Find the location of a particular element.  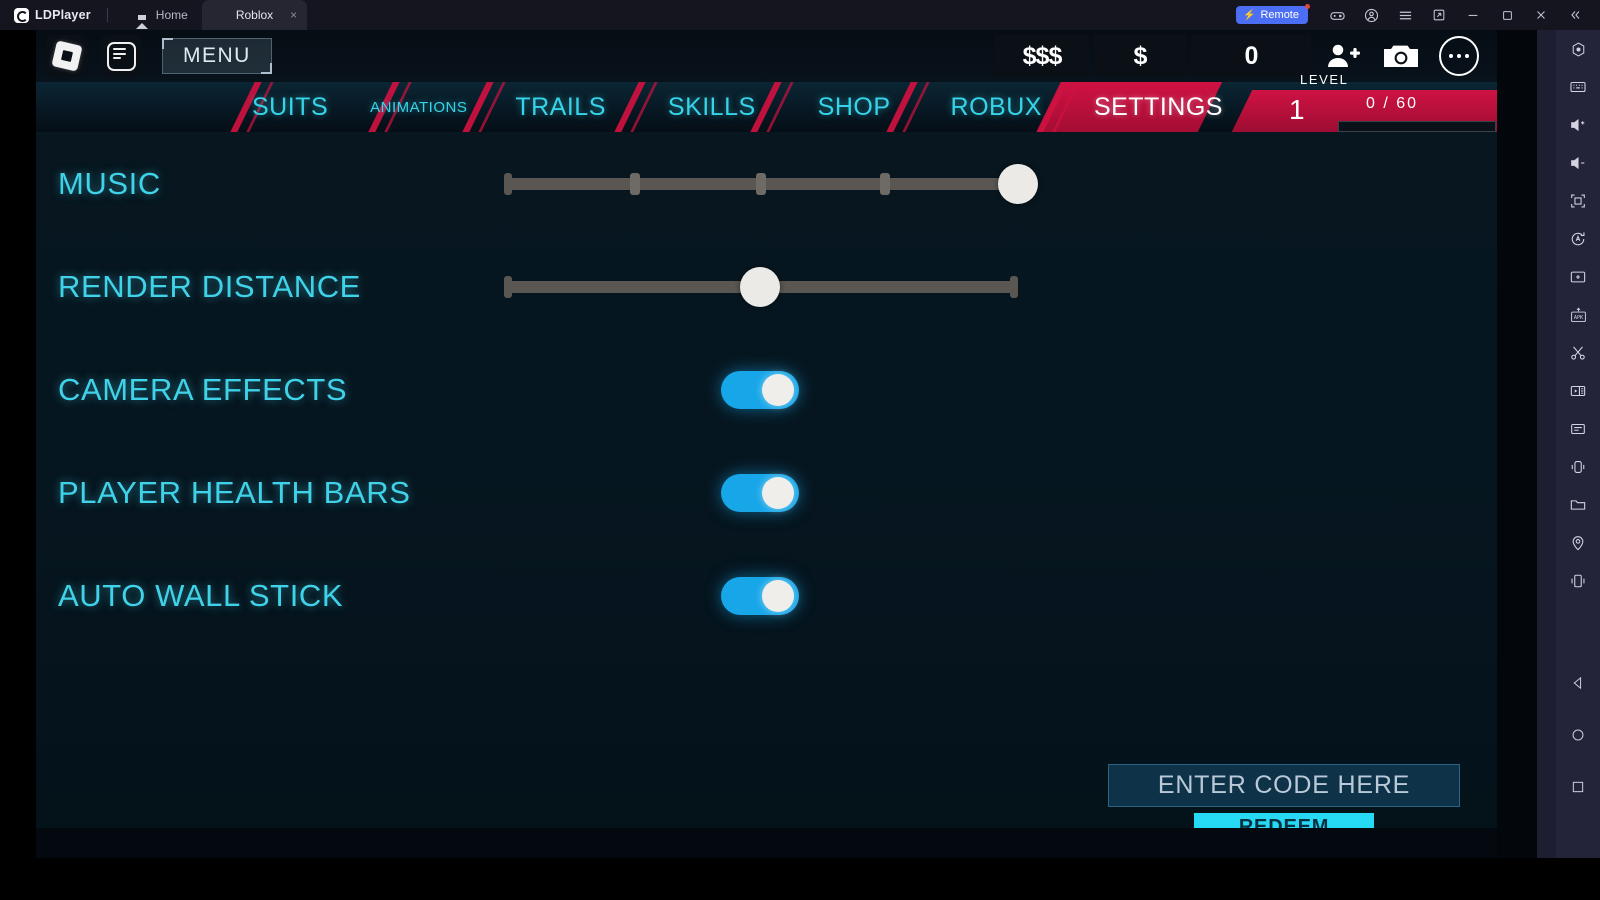

add-friend-icon is located at coordinates (1343, 56).